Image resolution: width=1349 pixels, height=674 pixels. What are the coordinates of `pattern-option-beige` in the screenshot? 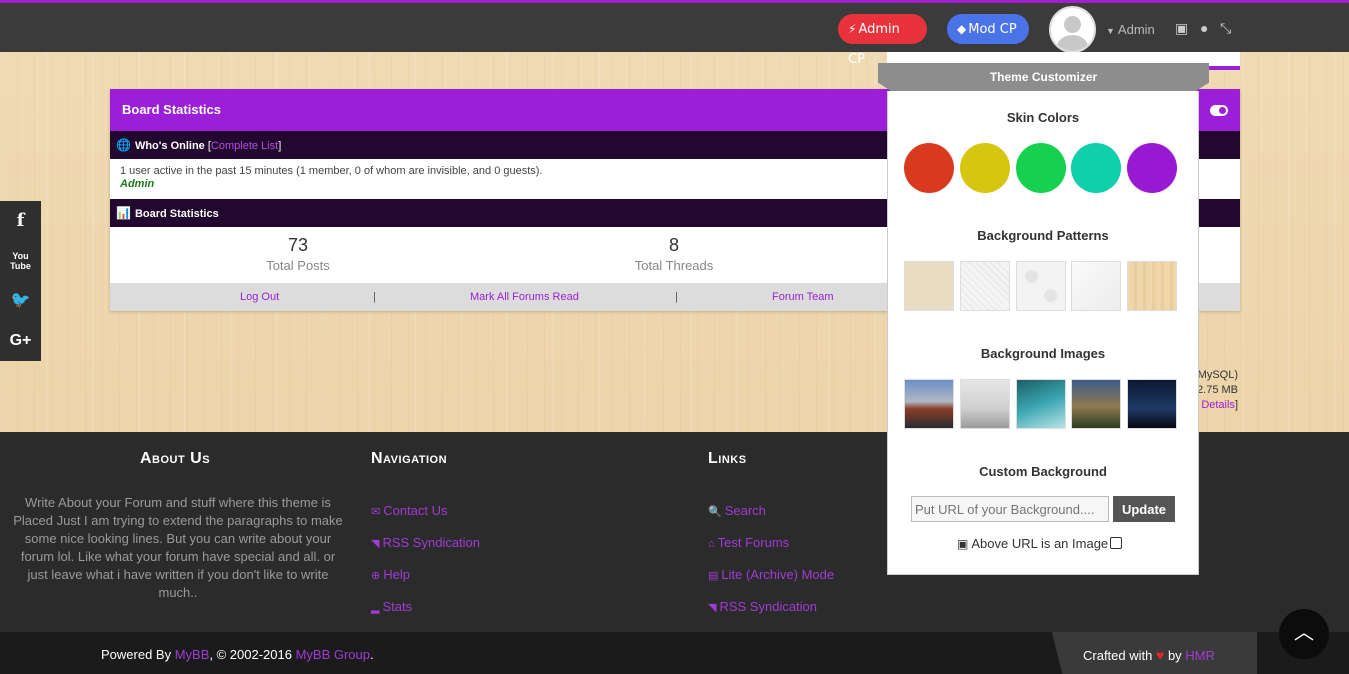 It's located at (929, 286).